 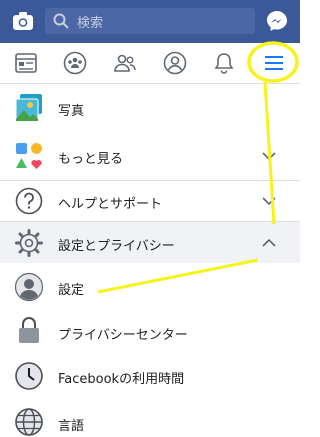 I want to click on help-icon, so click(x=29, y=201).